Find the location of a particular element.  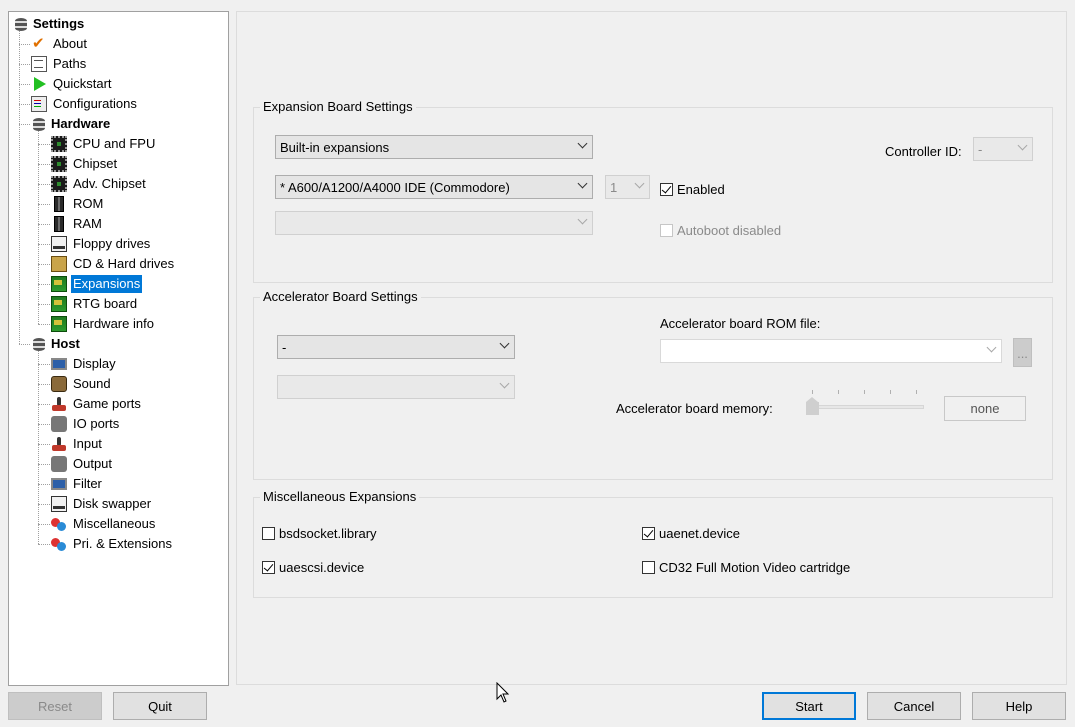

uaescsi-checkbox-box is located at coordinates (268, 567).